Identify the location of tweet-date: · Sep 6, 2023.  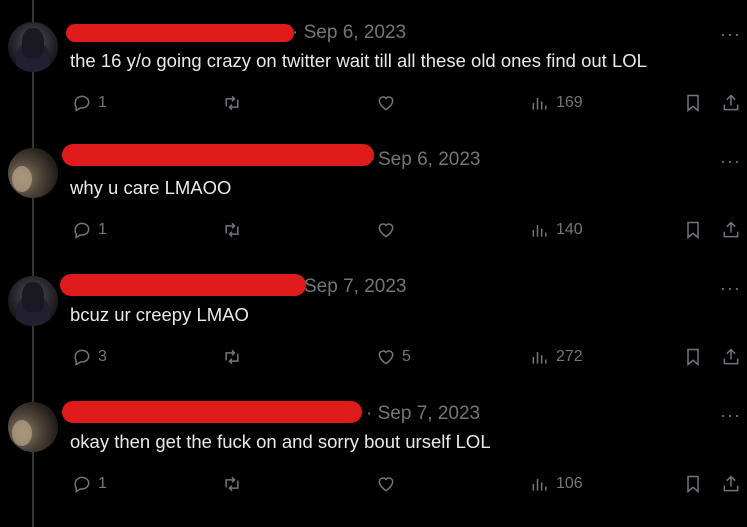
(349, 33).